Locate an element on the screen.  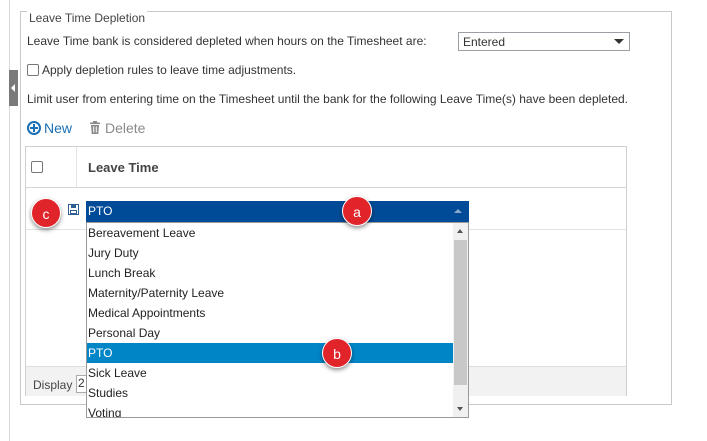
annotation-marker-c: c is located at coordinates (46, 213).